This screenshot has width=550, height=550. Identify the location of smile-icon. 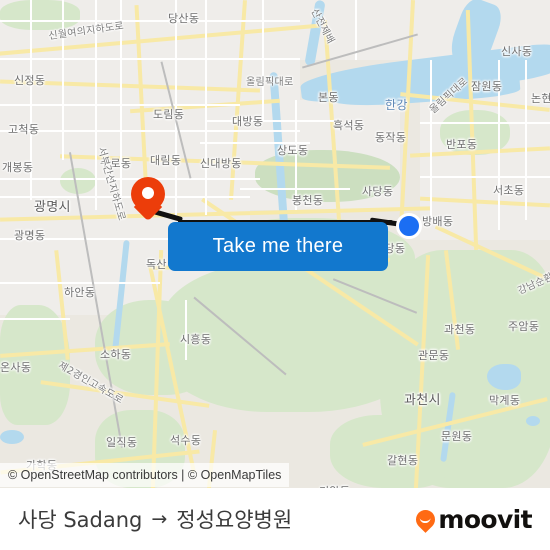
(426, 518).